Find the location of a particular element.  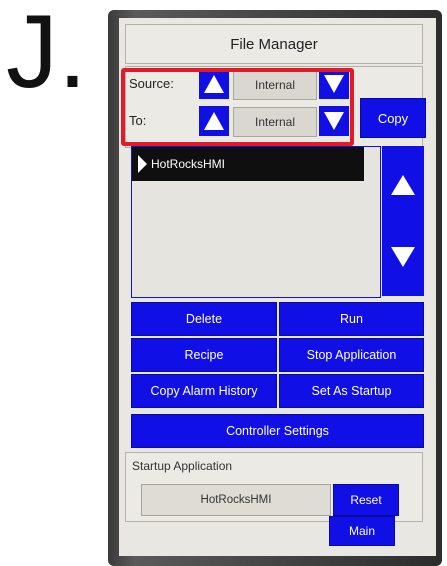

copy-button: Copy is located at coordinates (393, 118).